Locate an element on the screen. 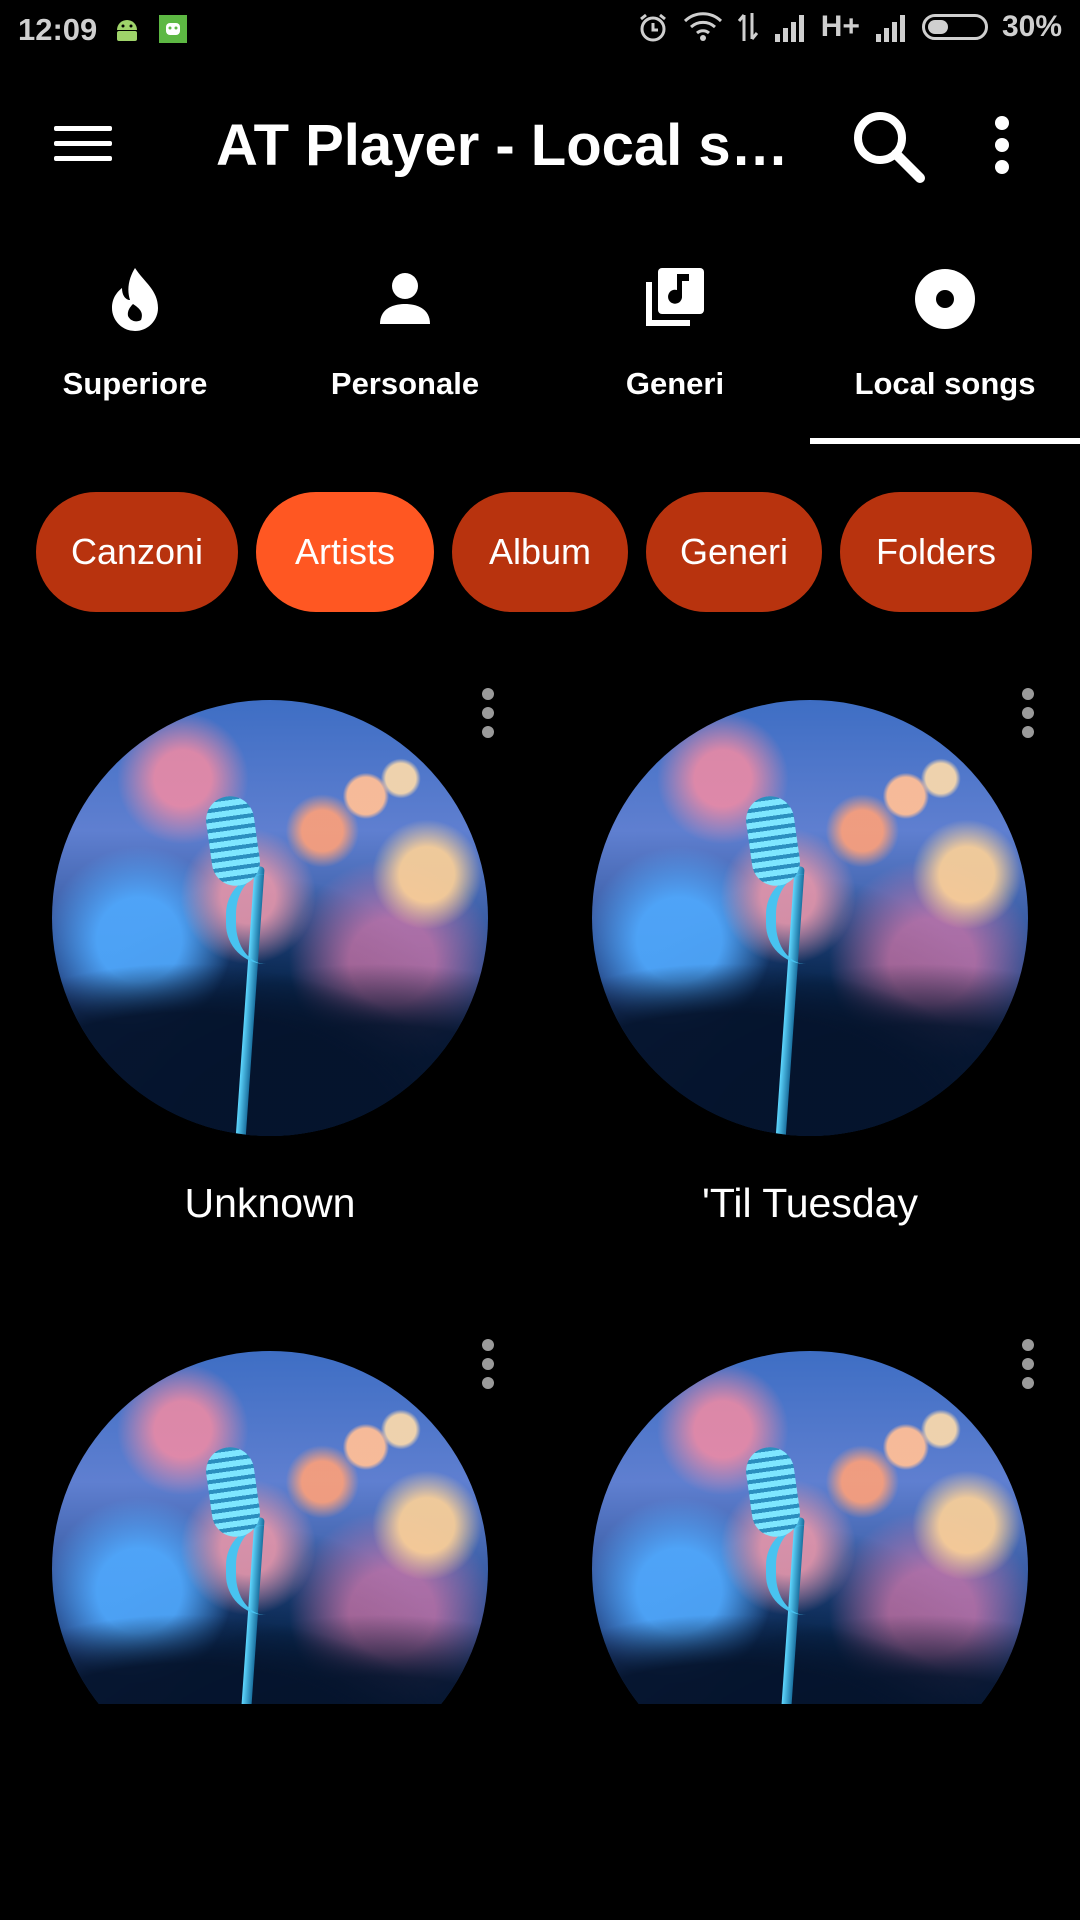 The width and height of the screenshot is (1080, 1920). status-bar: 12:09 H+ 30% is located at coordinates (540, 30).